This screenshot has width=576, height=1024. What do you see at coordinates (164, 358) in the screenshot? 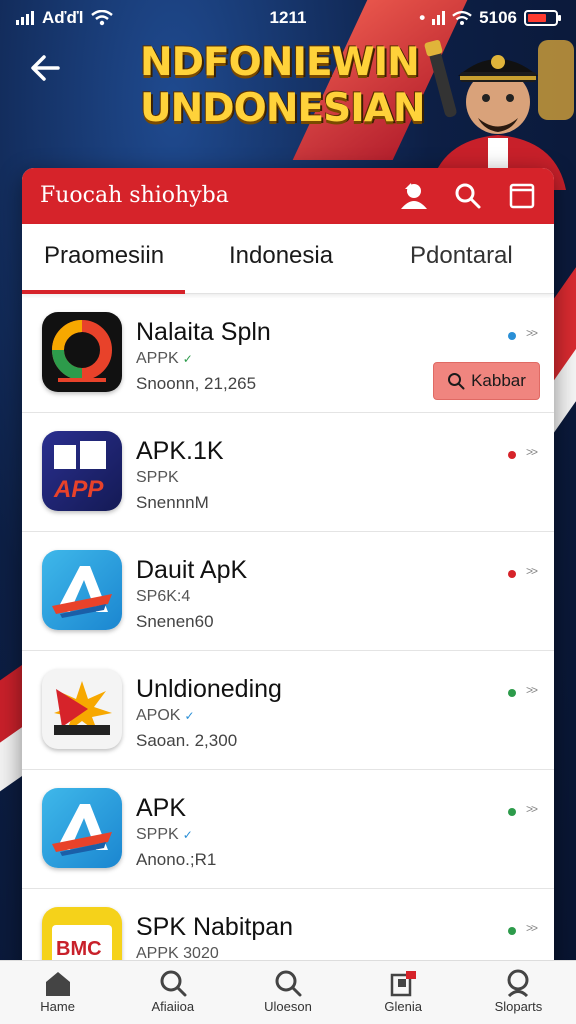
I see `app-subtitle: APPK ✓` at bounding box center [164, 358].